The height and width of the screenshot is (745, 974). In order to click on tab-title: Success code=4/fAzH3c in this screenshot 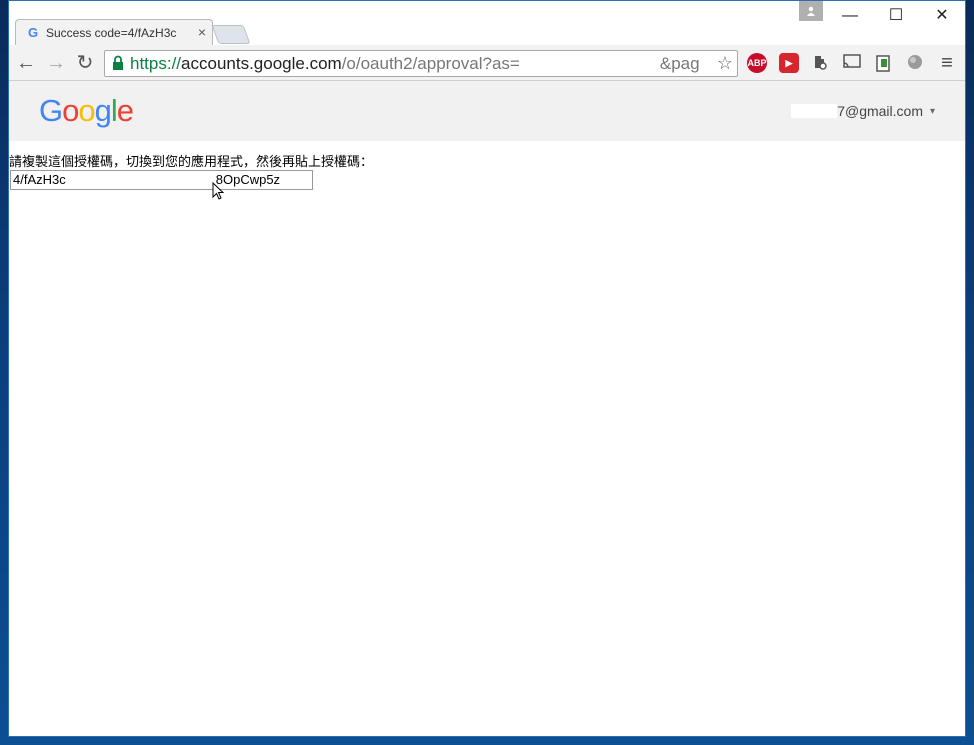, I will do `click(111, 33)`.